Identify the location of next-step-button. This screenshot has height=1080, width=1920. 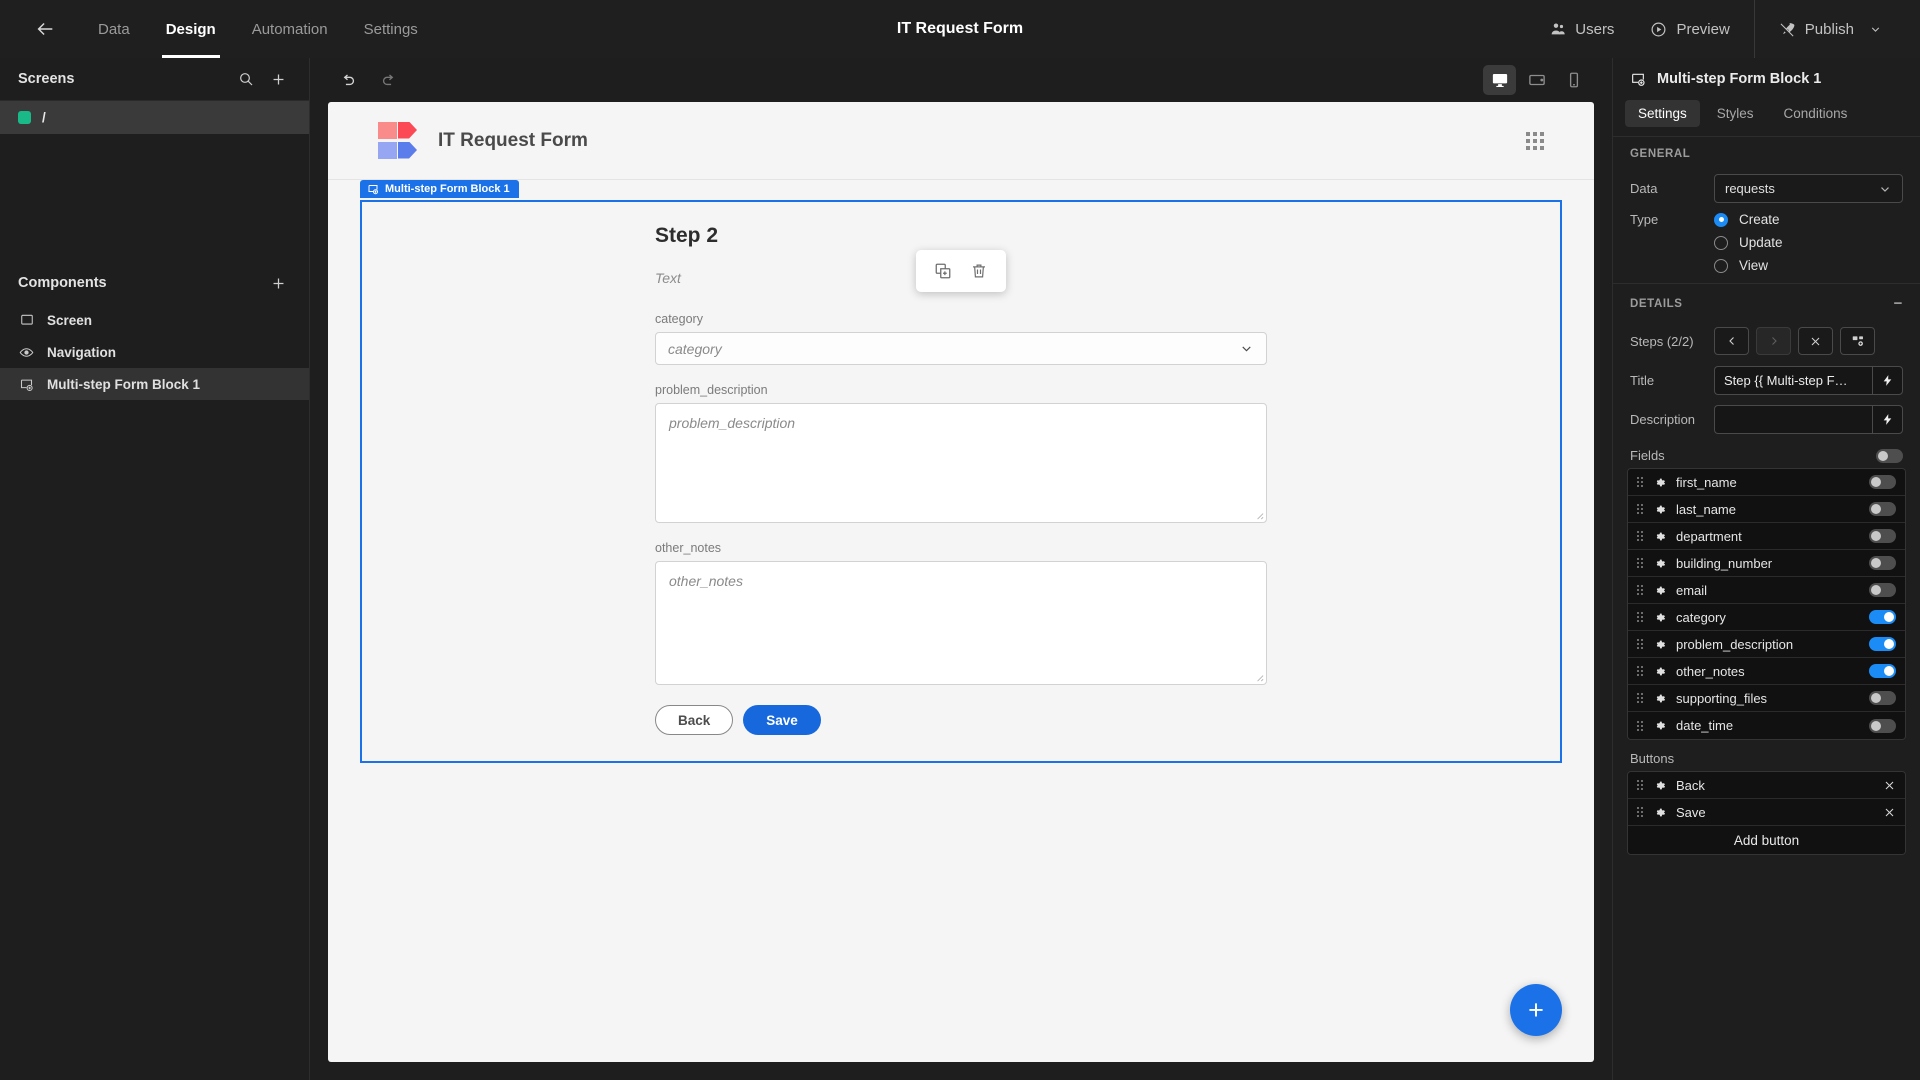
(1773, 341).